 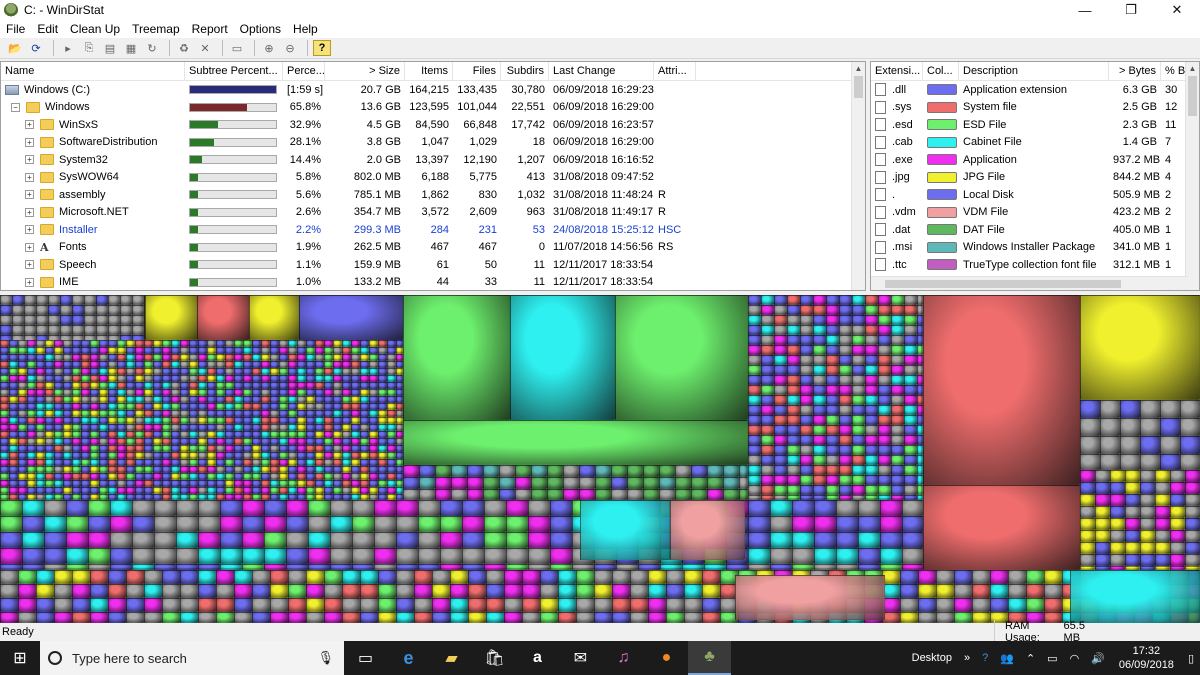 What do you see at coordinates (1034, 71) in the screenshot?
I see `col-description: Description` at bounding box center [1034, 71].